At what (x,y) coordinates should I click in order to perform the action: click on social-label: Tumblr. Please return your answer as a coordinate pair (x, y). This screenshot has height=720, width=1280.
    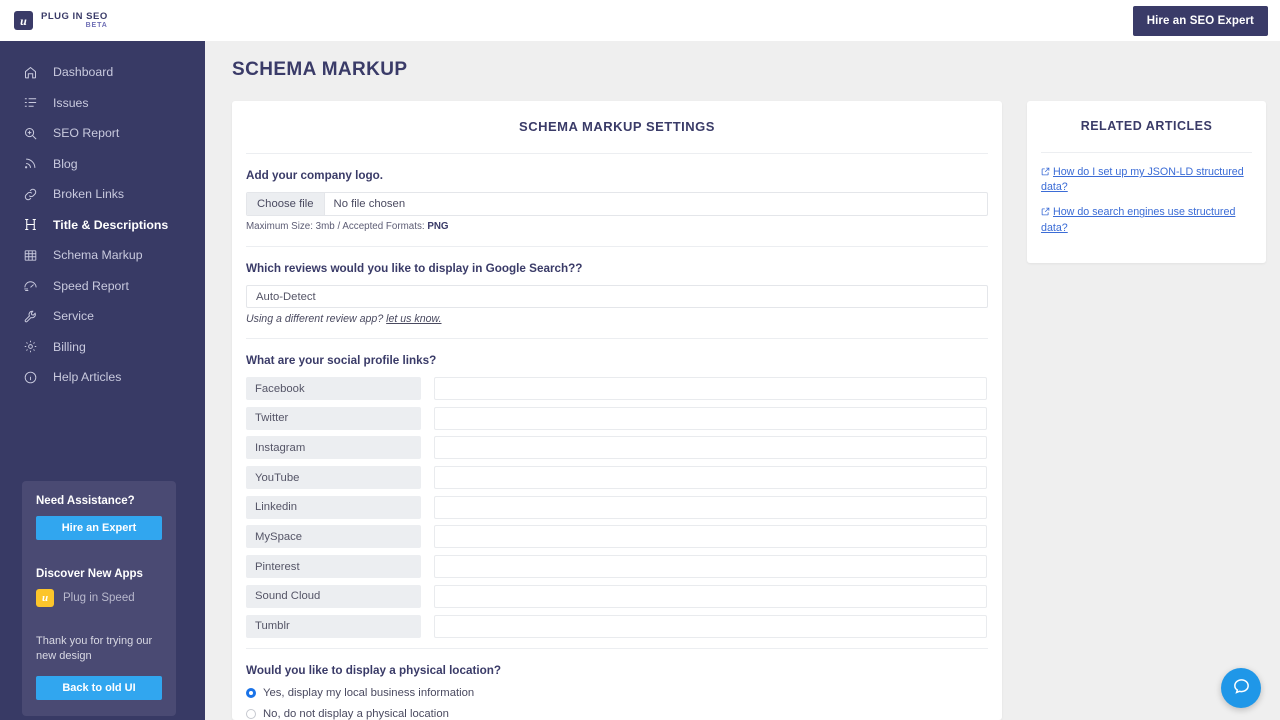
    Looking at the image, I should click on (333, 626).